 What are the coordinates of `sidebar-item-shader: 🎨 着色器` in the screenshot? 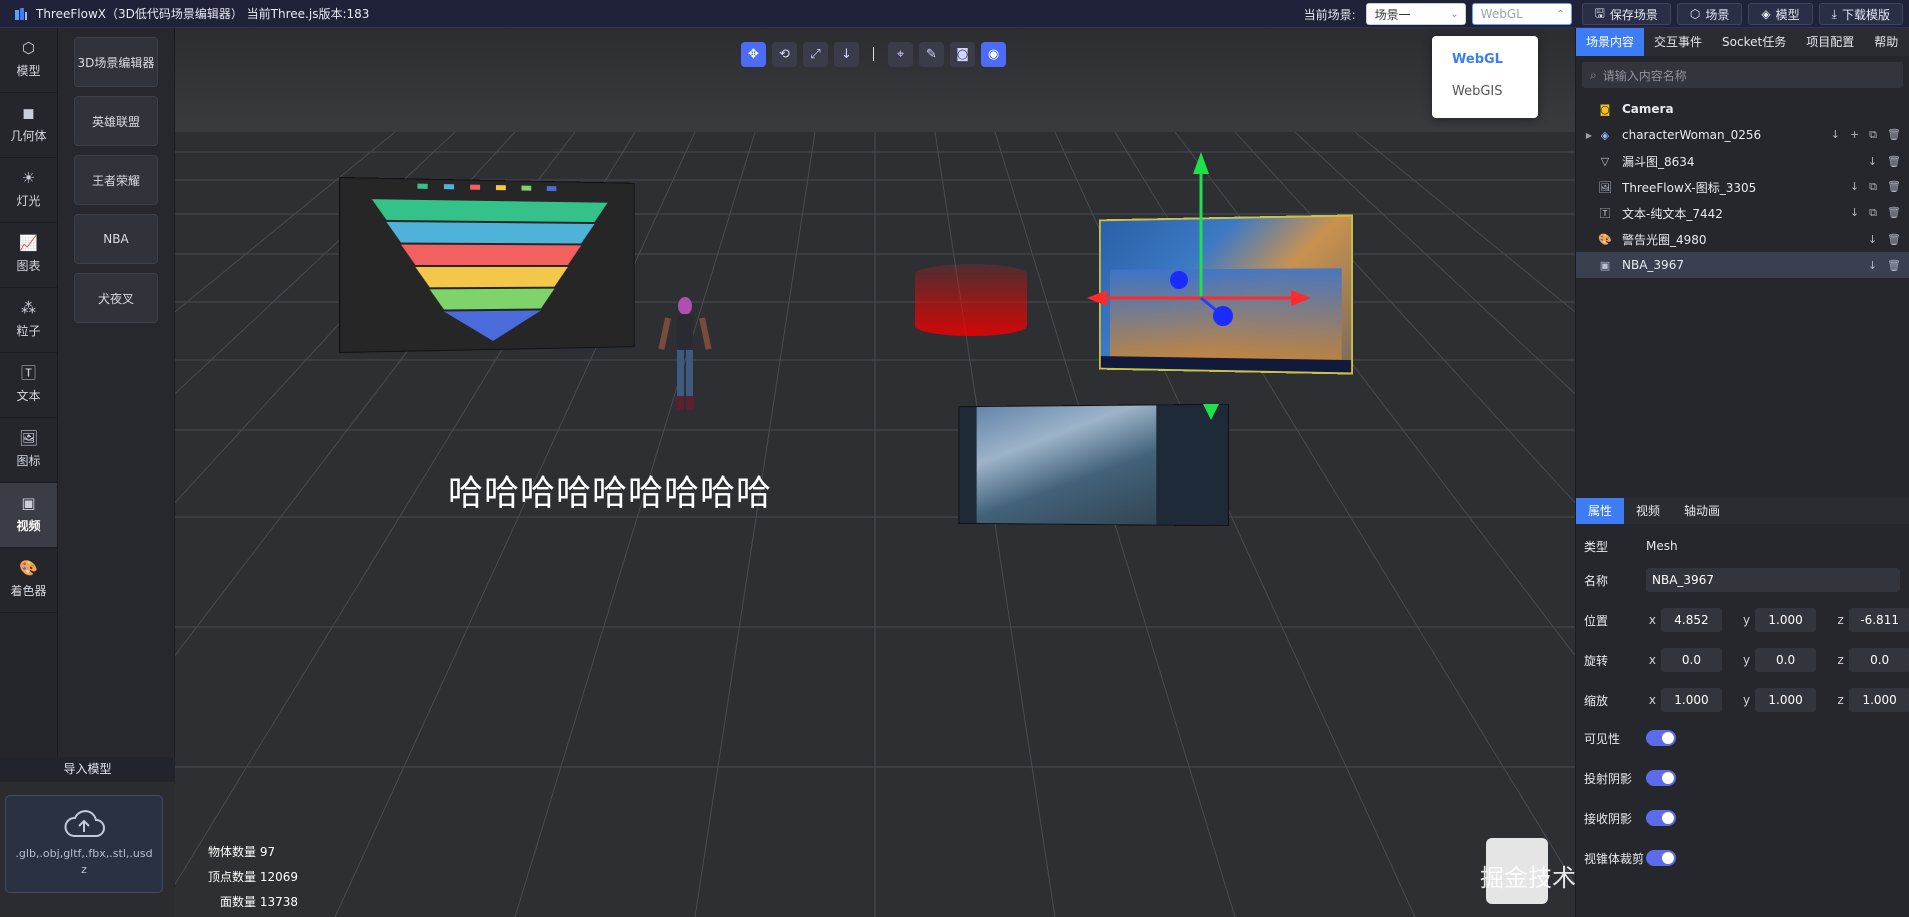 It's located at (28, 580).